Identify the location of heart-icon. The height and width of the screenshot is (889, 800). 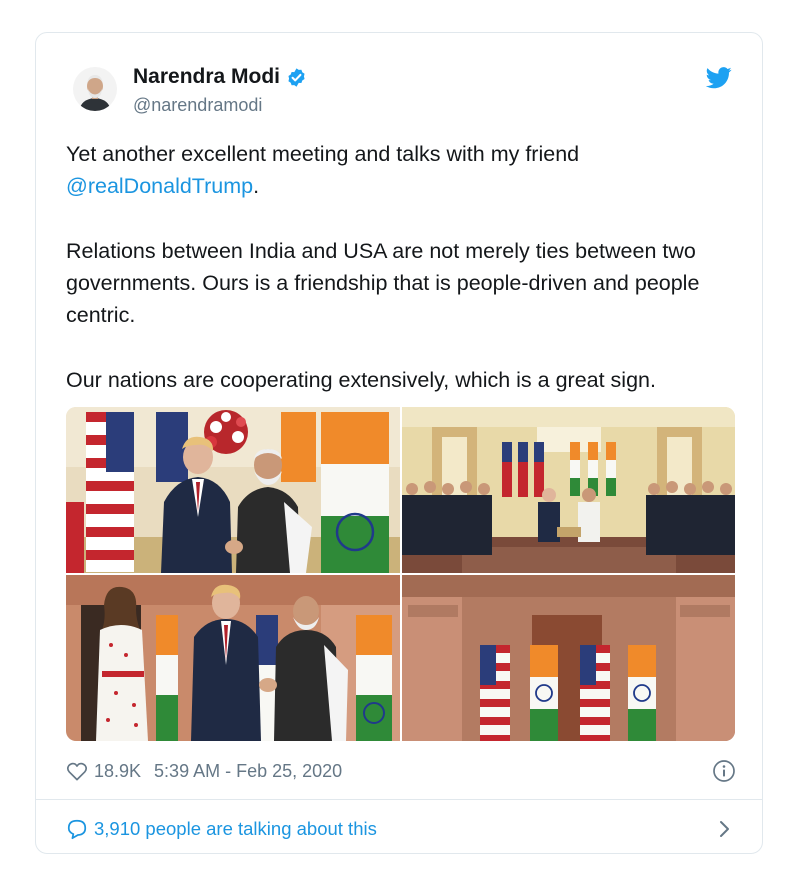
(77, 771).